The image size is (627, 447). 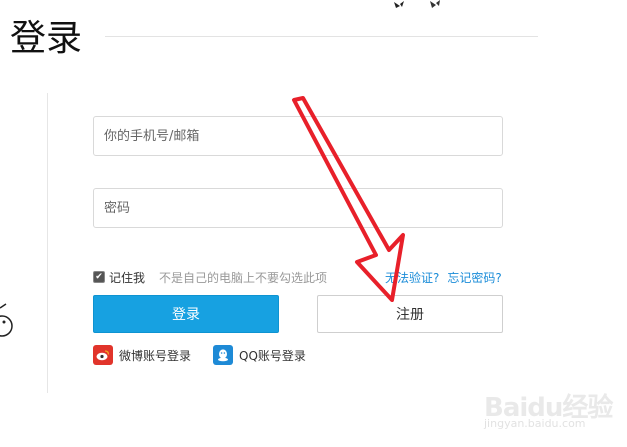 I want to click on weibo-login: 微博账号登录, so click(x=142, y=355).